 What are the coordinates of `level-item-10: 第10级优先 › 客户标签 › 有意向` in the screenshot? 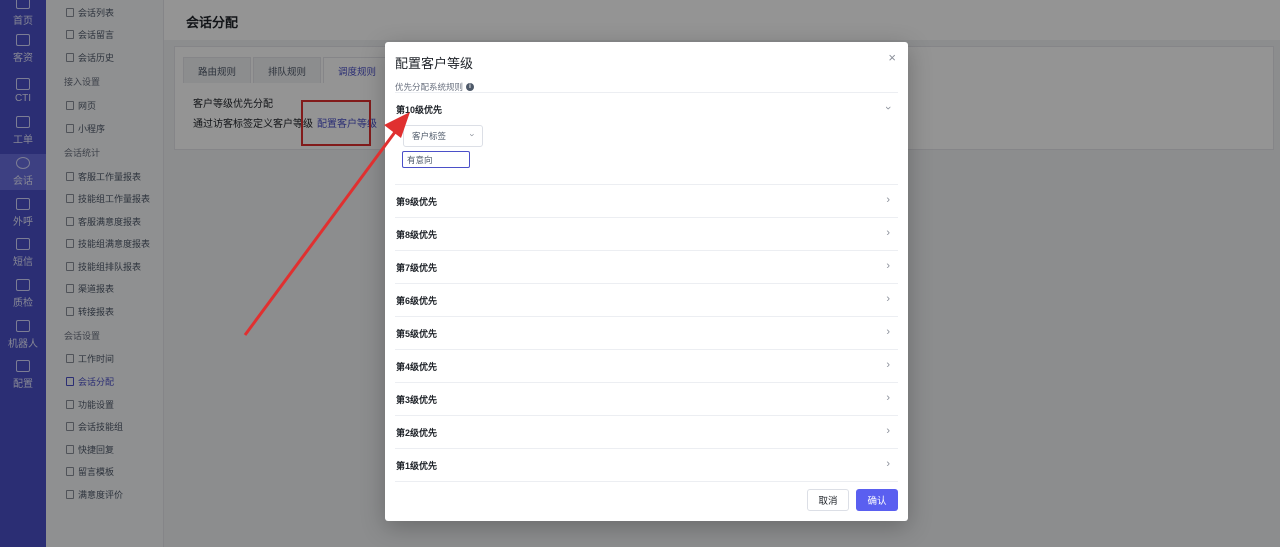 It's located at (646, 139).